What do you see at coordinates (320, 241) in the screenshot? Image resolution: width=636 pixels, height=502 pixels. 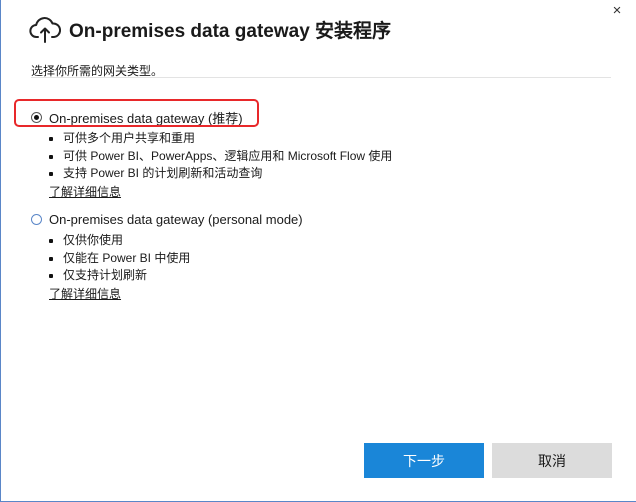 I see `list-item: 仅供你使用` at bounding box center [320, 241].